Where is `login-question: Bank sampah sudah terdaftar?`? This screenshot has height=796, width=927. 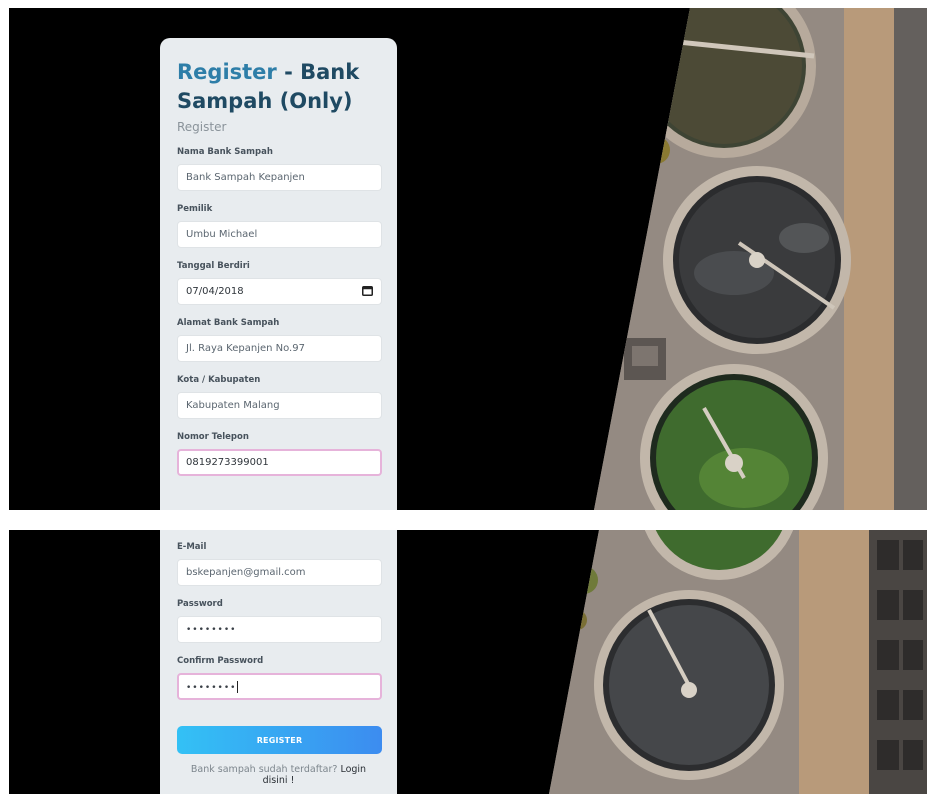
login-question: Bank sampah sudah terdaftar? is located at coordinates (264, 769).